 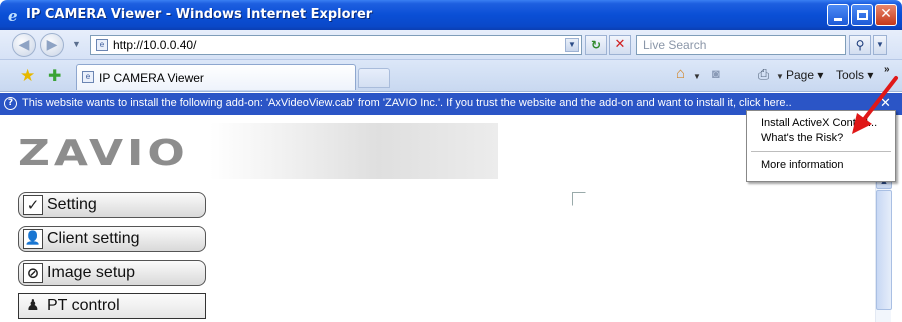 What do you see at coordinates (854, 75) in the screenshot?
I see `tools-menu-button: Tools ▾` at bounding box center [854, 75].